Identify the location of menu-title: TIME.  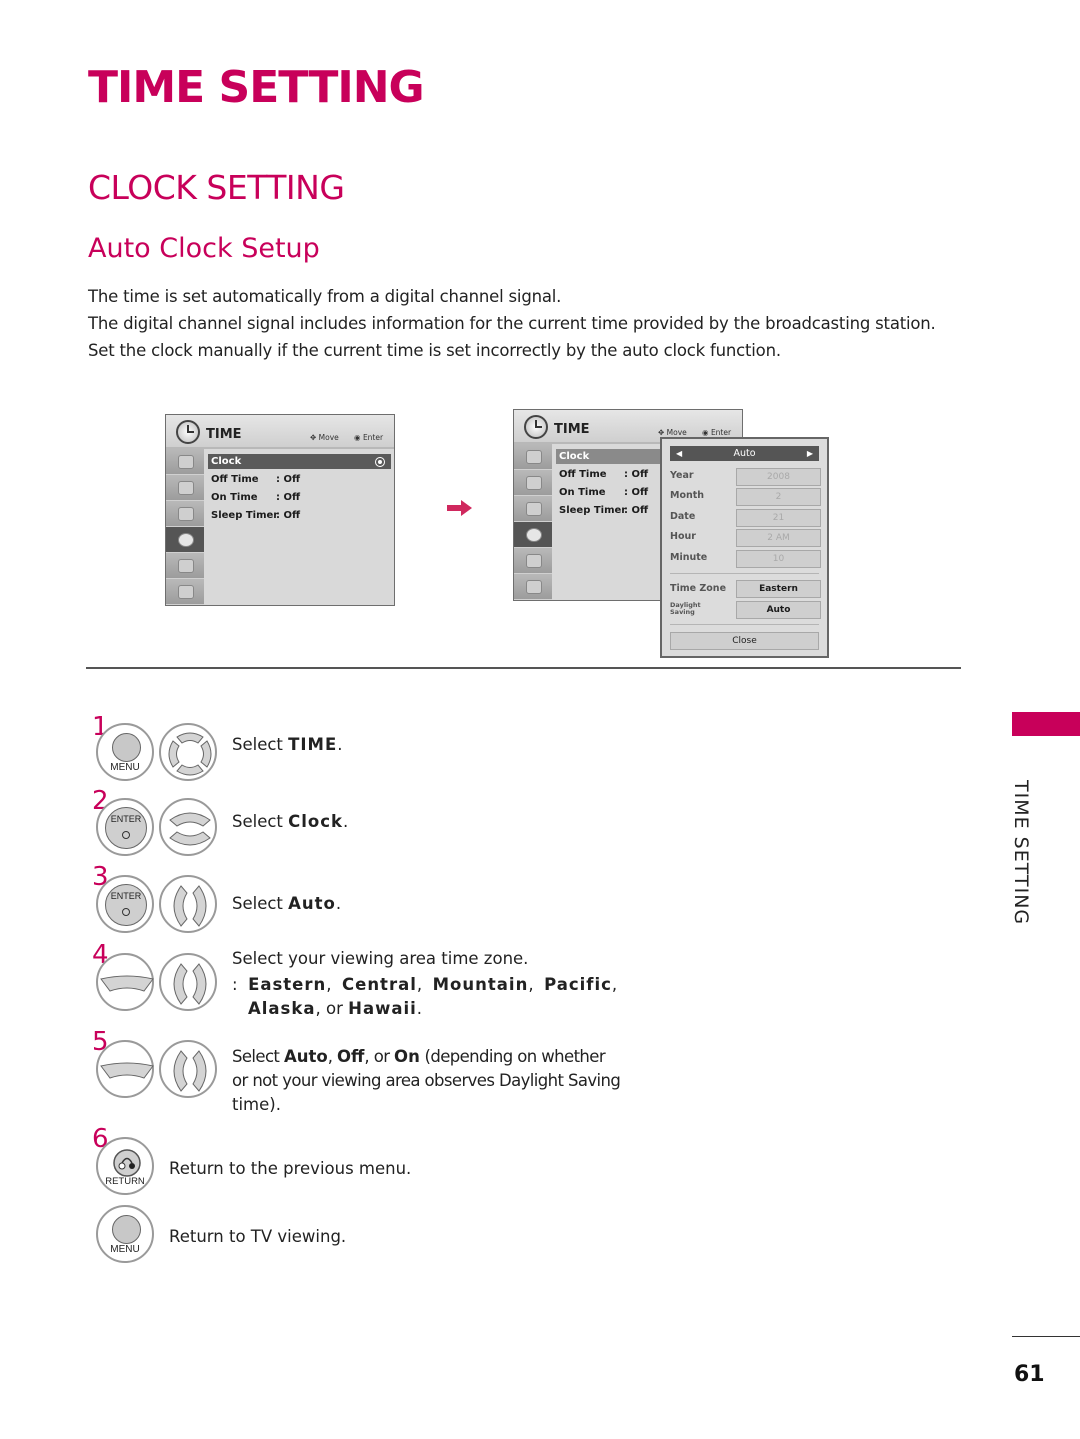
(572, 429).